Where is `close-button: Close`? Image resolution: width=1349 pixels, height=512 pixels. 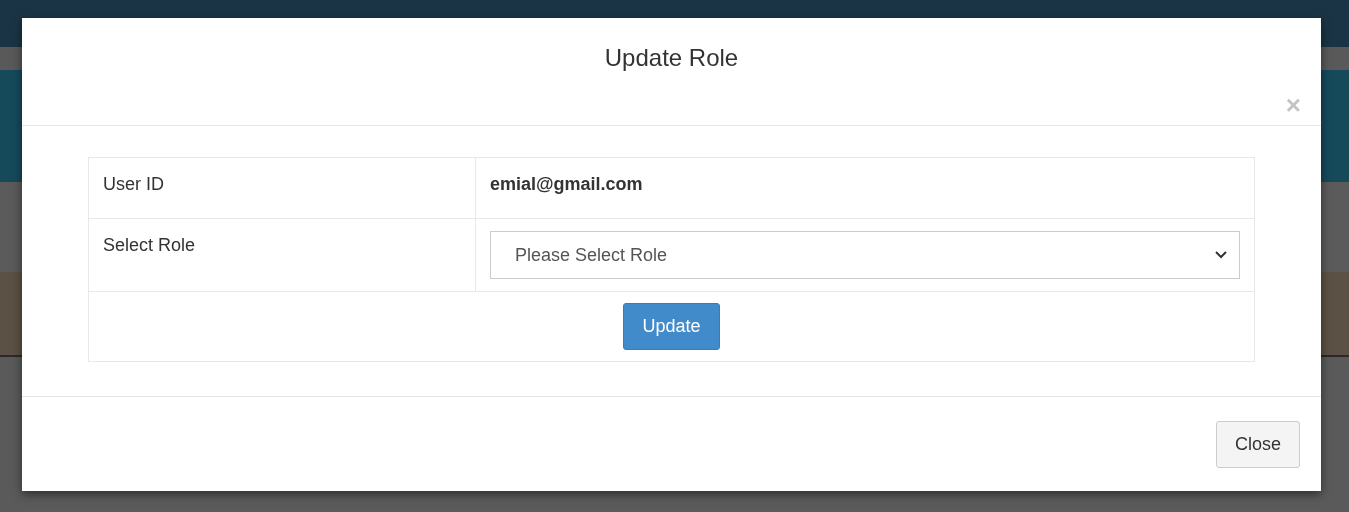 close-button: Close is located at coordinates (1257, 444).